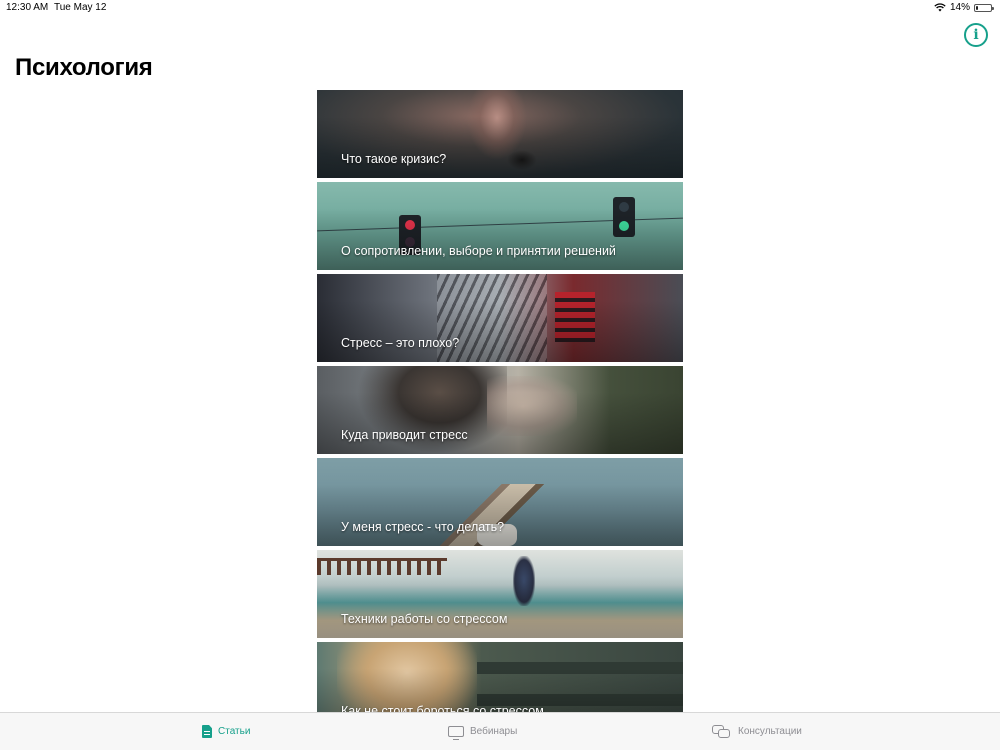 The width and height of the screenshot is (1000, 750). Describe the element at coordinates (977, 7) in the screenshot. I see `battery-level` at that location.